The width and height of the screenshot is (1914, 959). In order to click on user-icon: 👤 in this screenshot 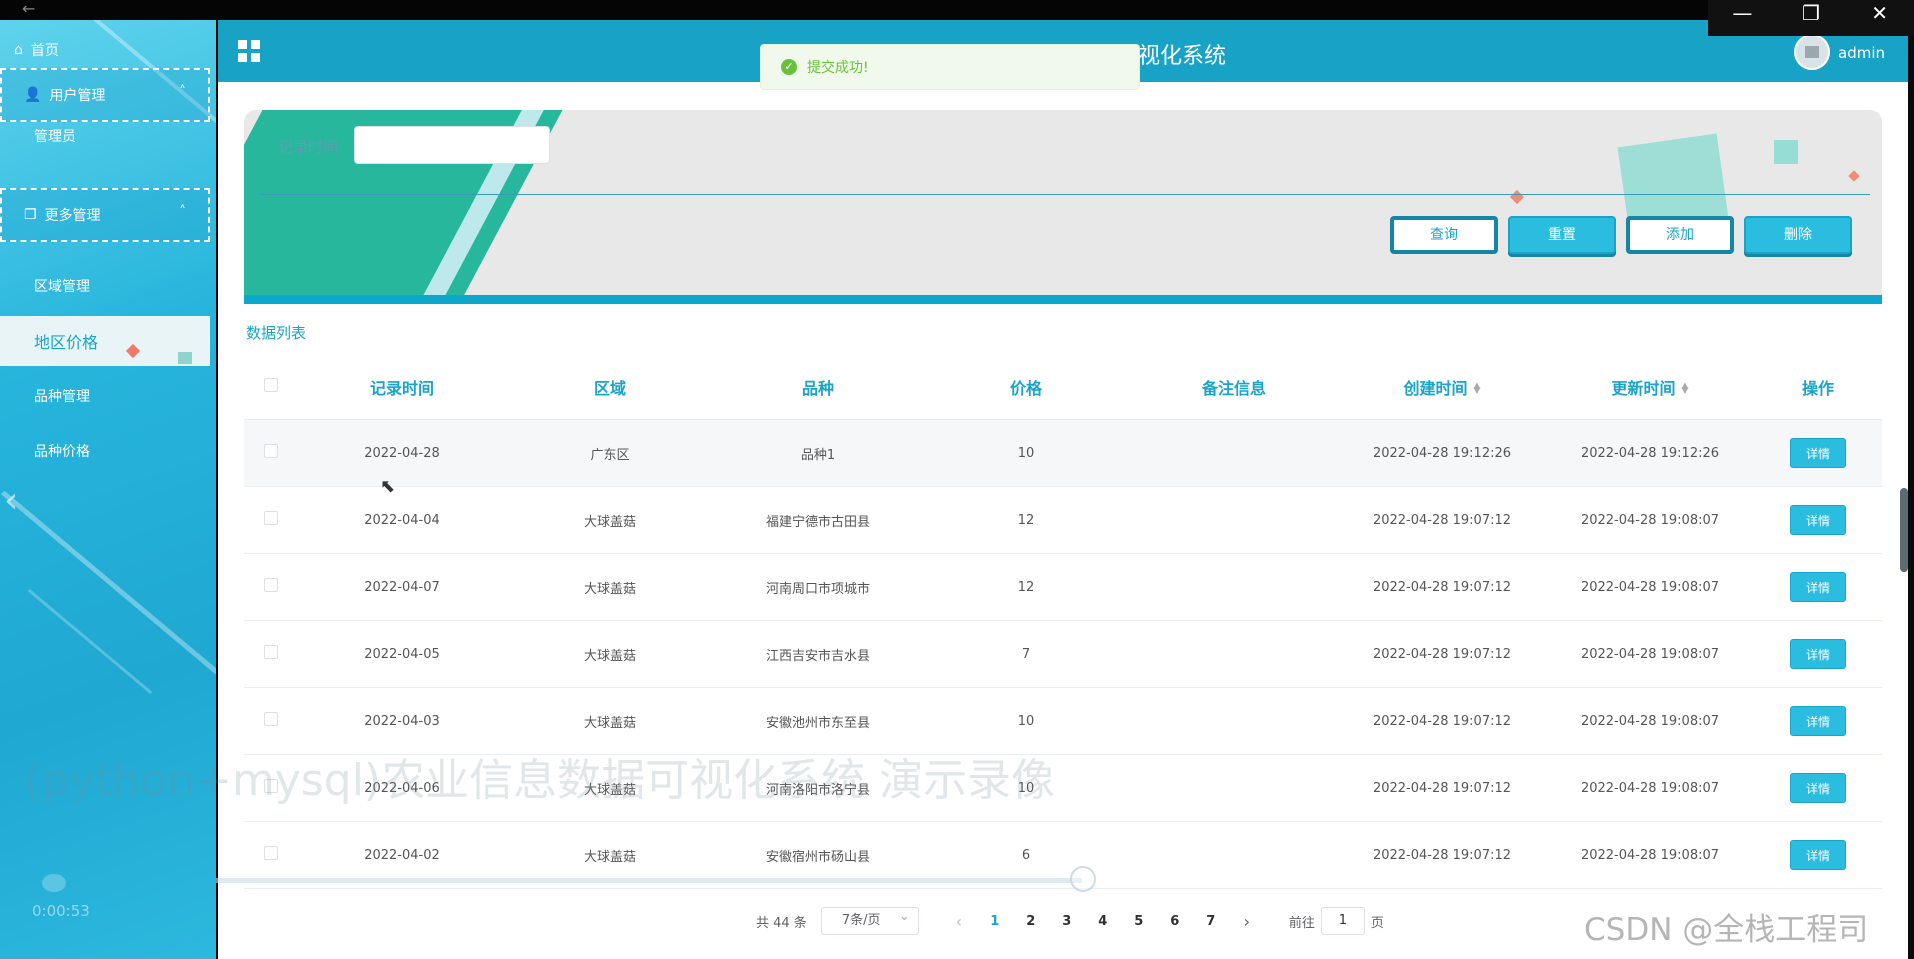, I will do `click(33, 95)`.